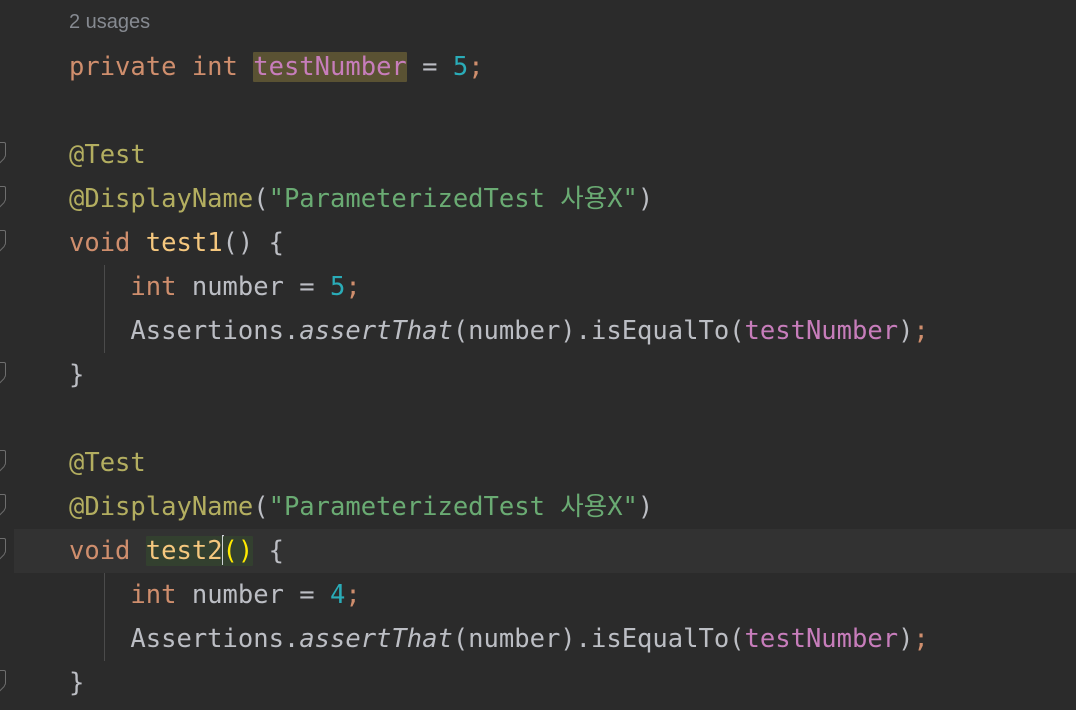 Image resolution: width=1076 pixels, height=710 pixels. Describe the element at coordinates (538, 67) in the screenshot. I see `code-line: private int testNumber = 5;` at that location.